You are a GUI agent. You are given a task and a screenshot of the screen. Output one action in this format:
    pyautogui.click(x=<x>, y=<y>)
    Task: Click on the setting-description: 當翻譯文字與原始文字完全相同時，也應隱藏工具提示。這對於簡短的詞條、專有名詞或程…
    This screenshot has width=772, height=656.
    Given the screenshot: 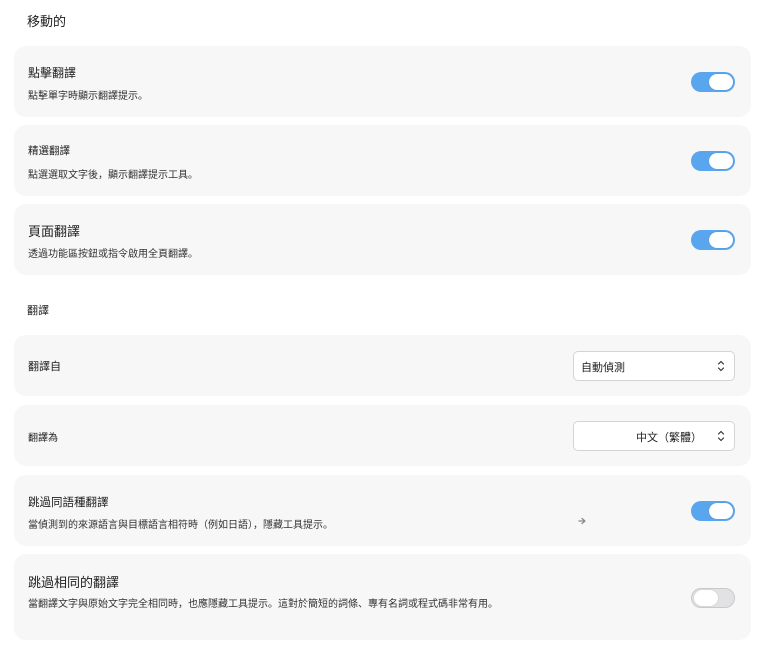 What is the action you would take?
    pyautogui.click(x=263, y=604)
    